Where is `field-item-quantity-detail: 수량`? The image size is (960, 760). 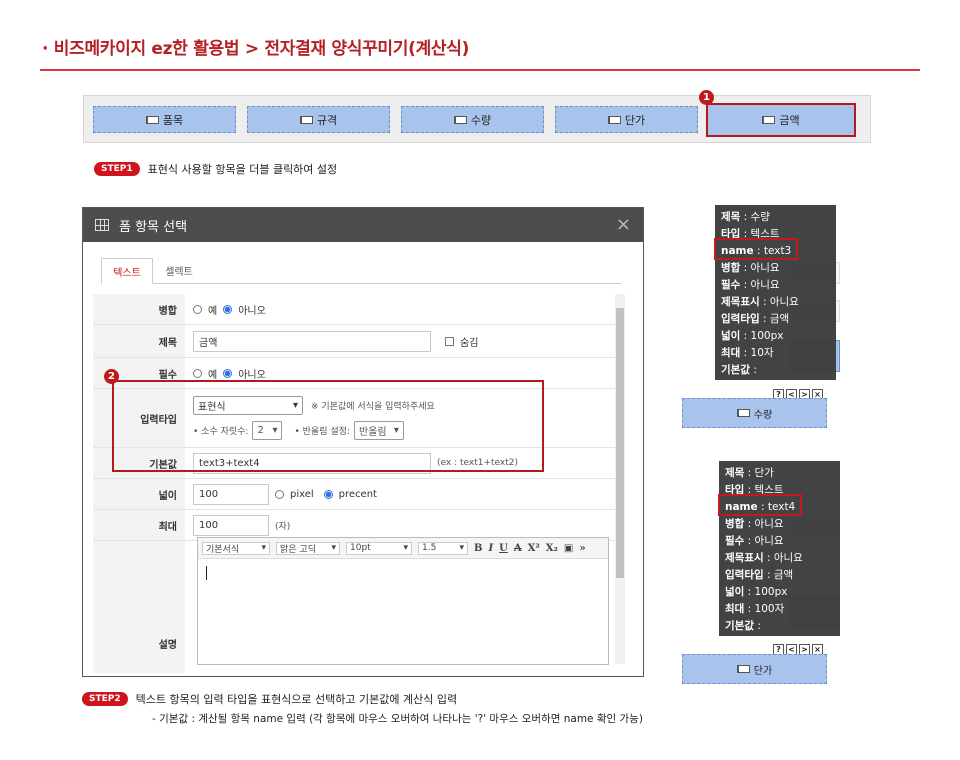 field-item-quantity-detail: 수량 is located at coordinates (754, 413).